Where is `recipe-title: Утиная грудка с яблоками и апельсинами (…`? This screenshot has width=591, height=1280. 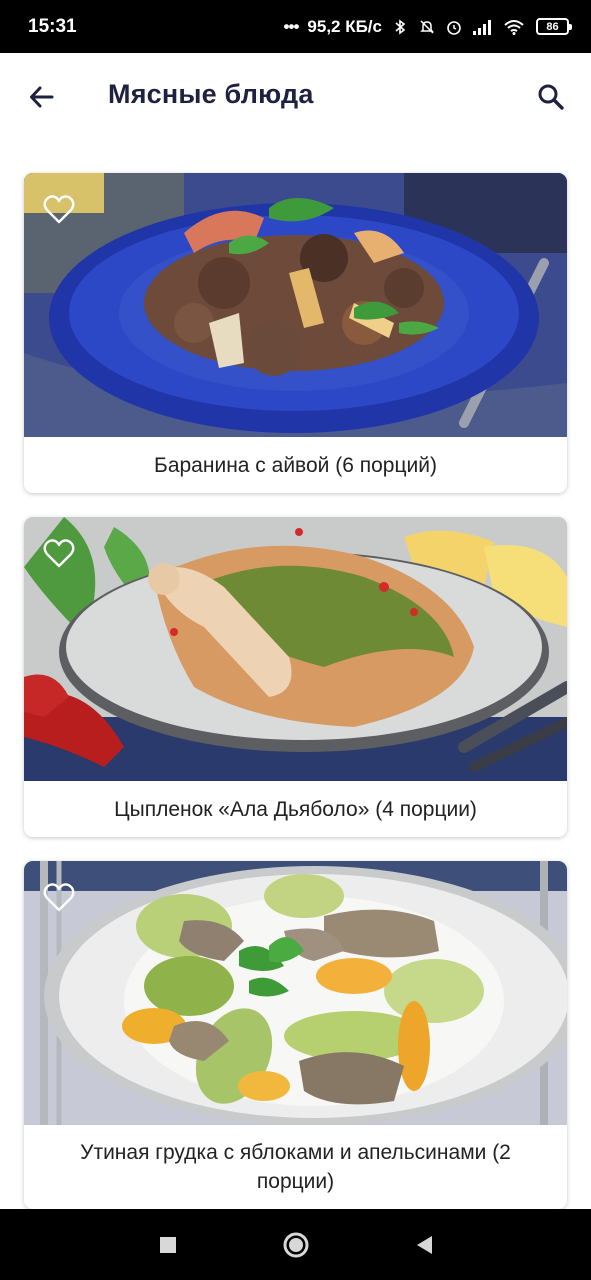
recipe-title: Утиная грудка с яблоками и апельсинами (… is located at coordinates (295, 1167).